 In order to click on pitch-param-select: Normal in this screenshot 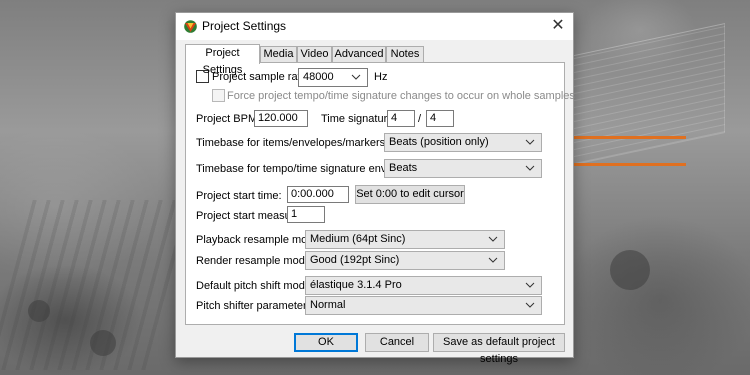, I will do `click(423, 305)`.